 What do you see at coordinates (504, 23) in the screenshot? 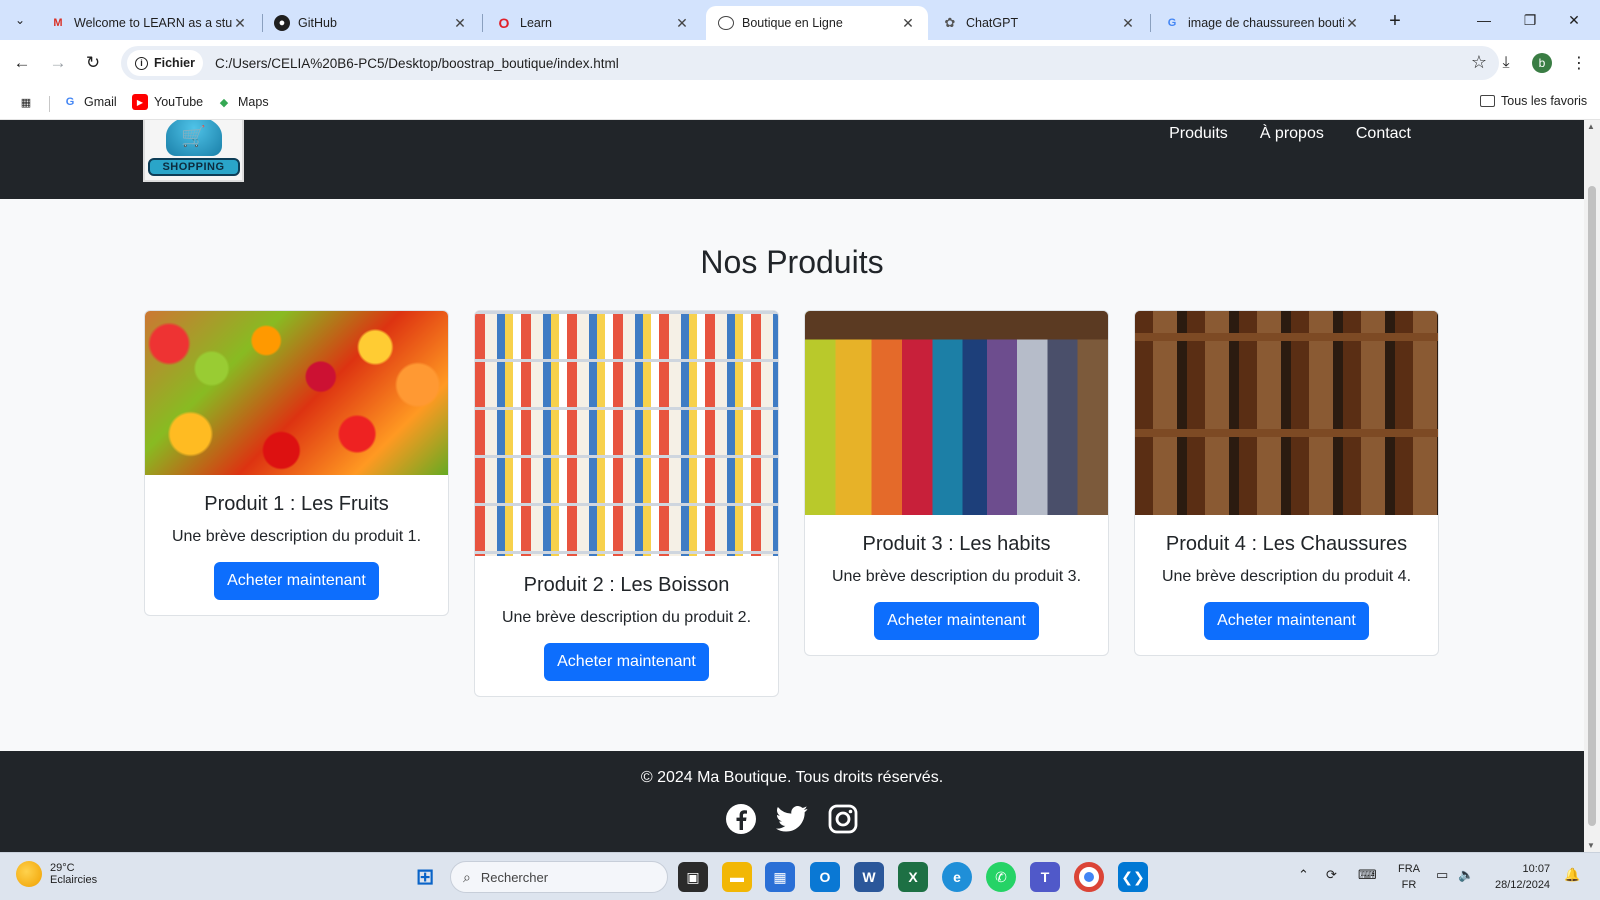
I see `learn-icon: O` at bounding box center [504, 23].